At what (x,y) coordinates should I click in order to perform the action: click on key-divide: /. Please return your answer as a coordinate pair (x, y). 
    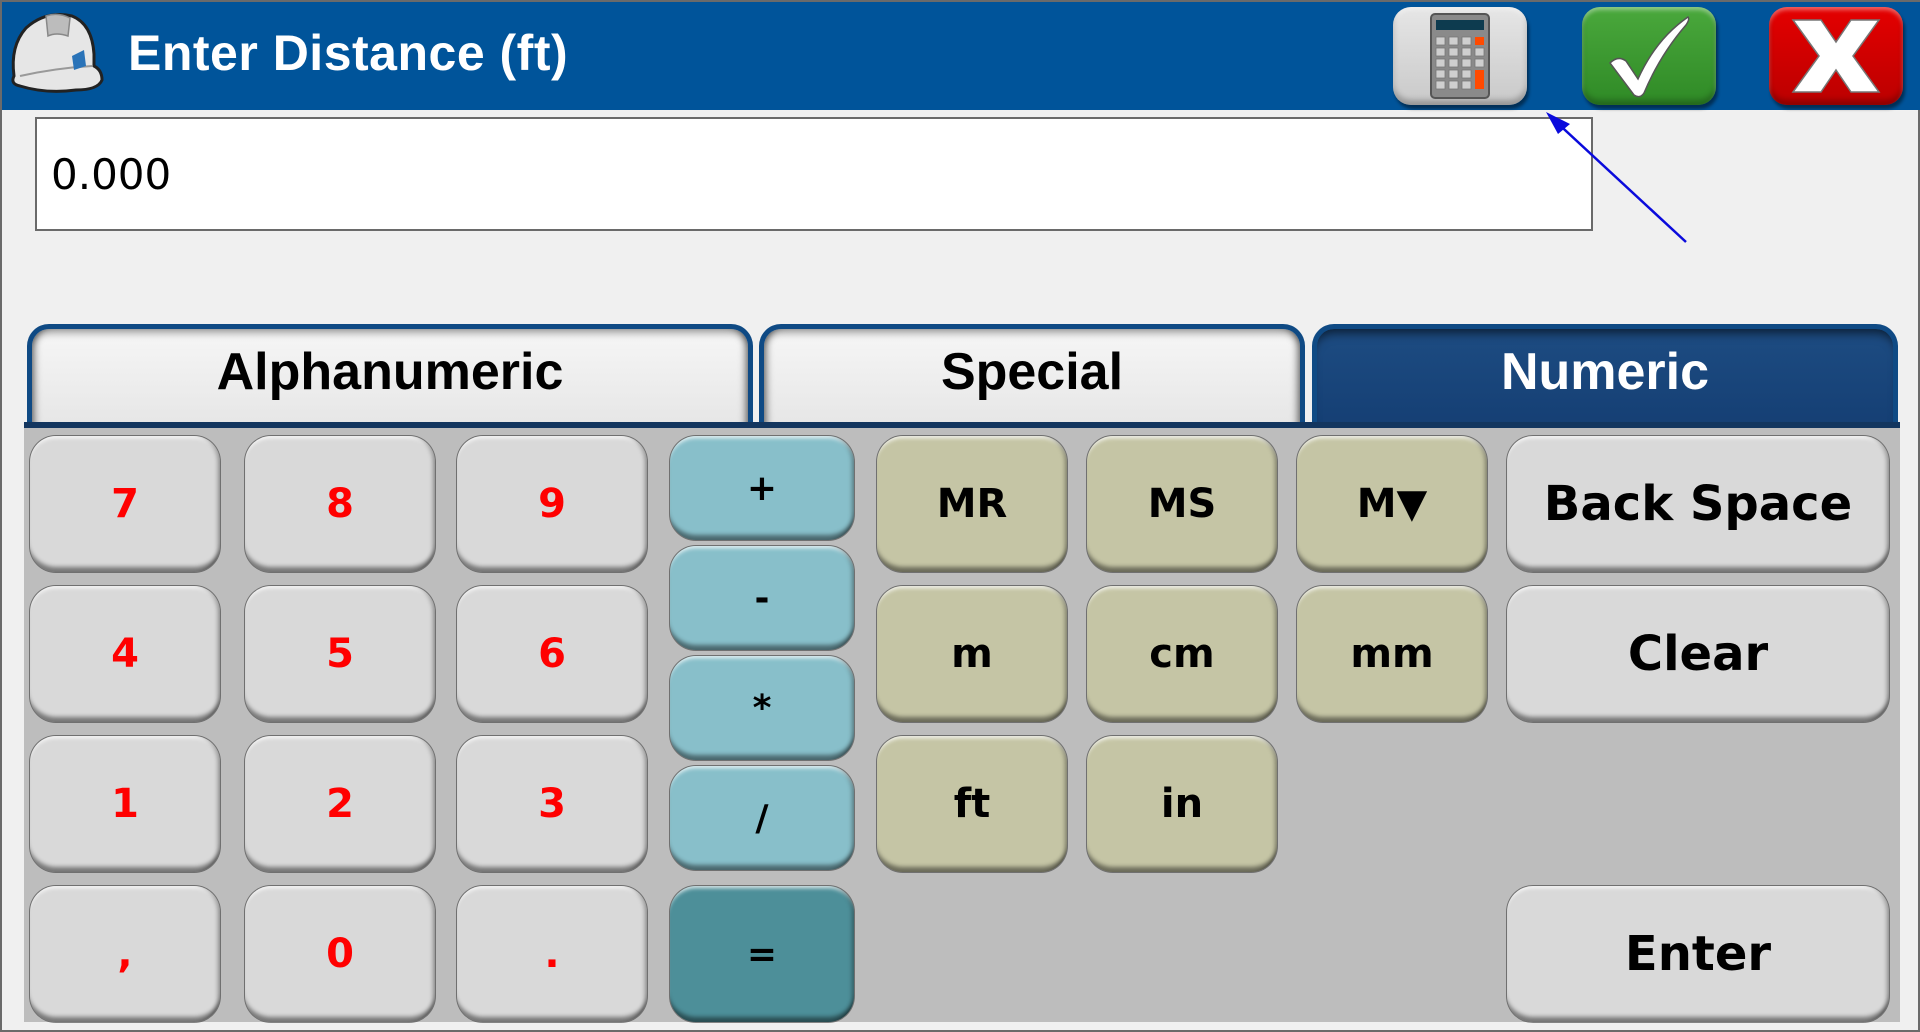
    Looking at the image, I should click on (762, 818).